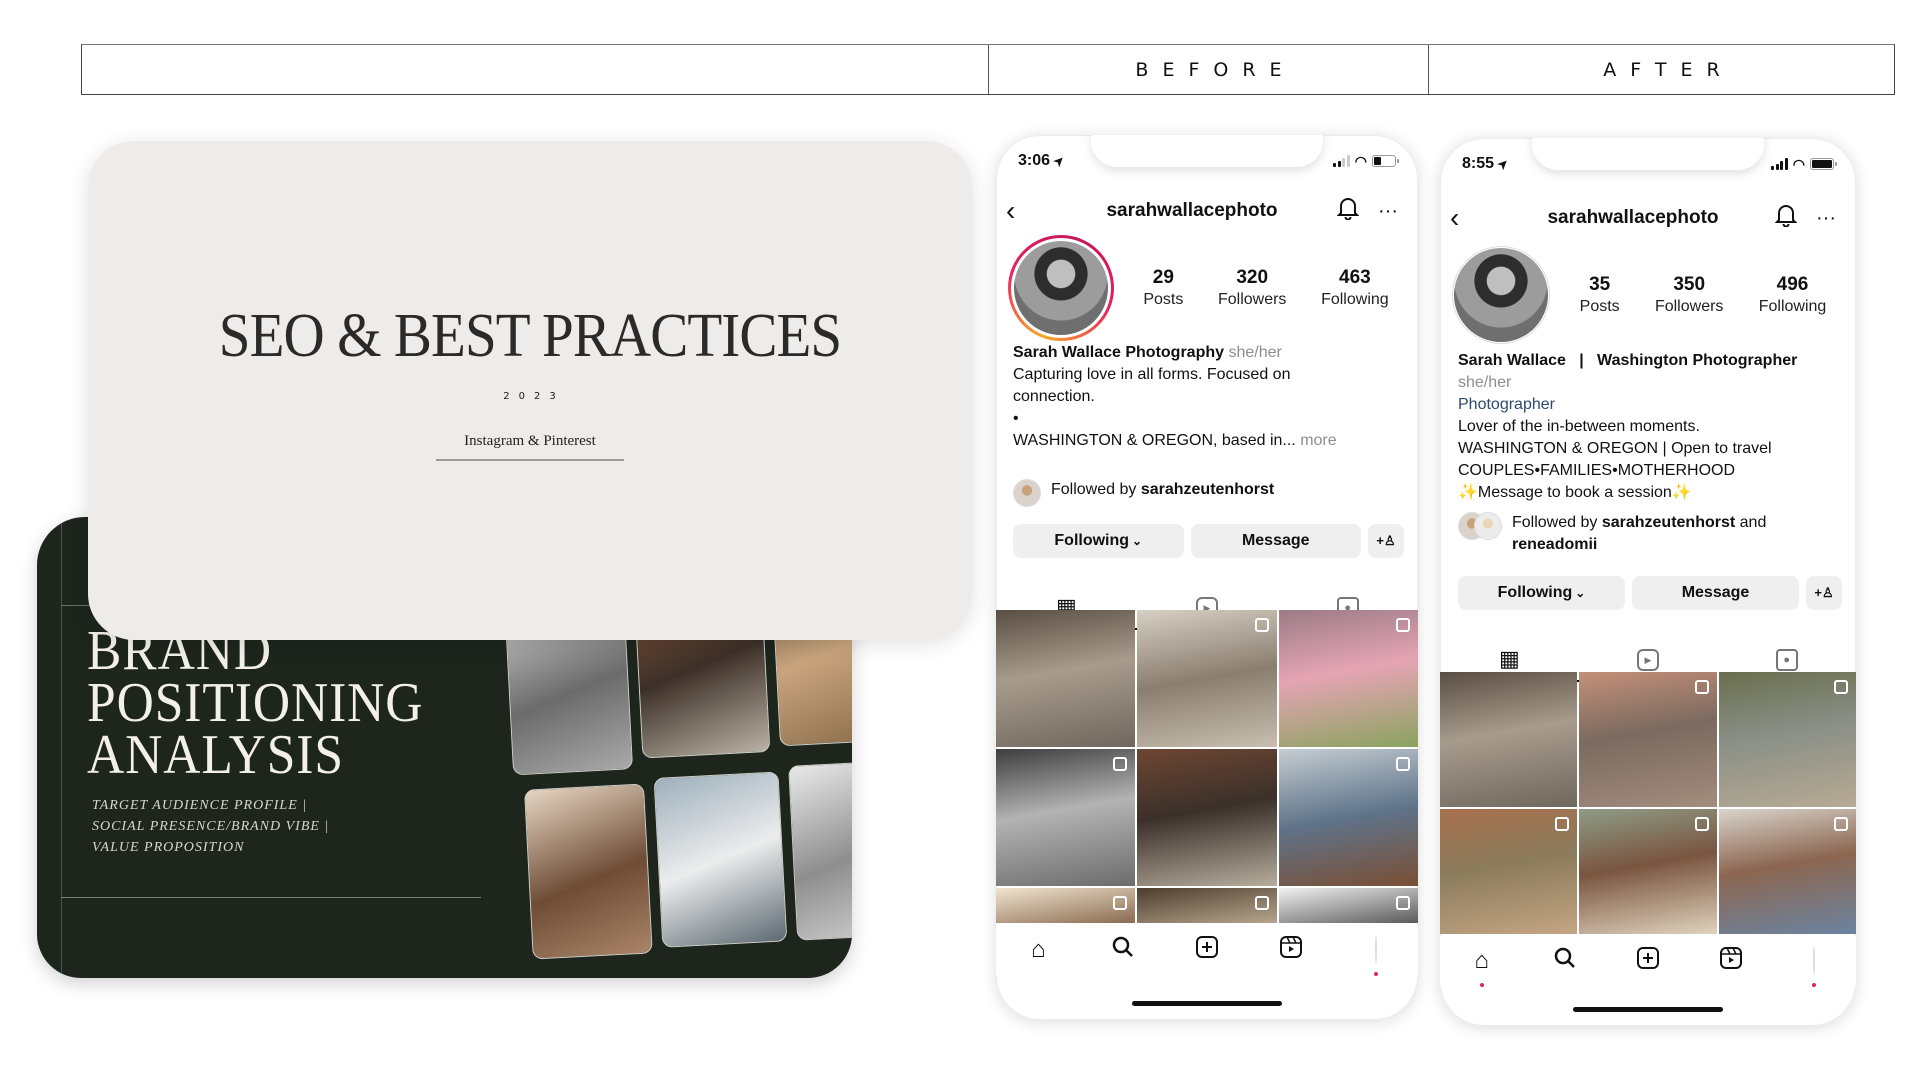 The width and height of the screenshot is (1920, 1080). I want to click on stat-following: 496 Following, so click(1793, 295).